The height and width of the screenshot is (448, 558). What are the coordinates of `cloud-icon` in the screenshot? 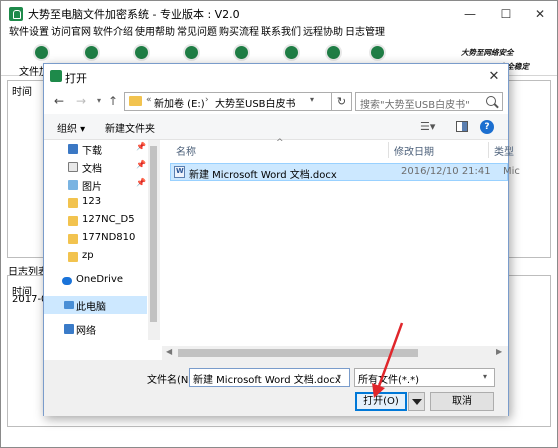 It's located at (67, 281).